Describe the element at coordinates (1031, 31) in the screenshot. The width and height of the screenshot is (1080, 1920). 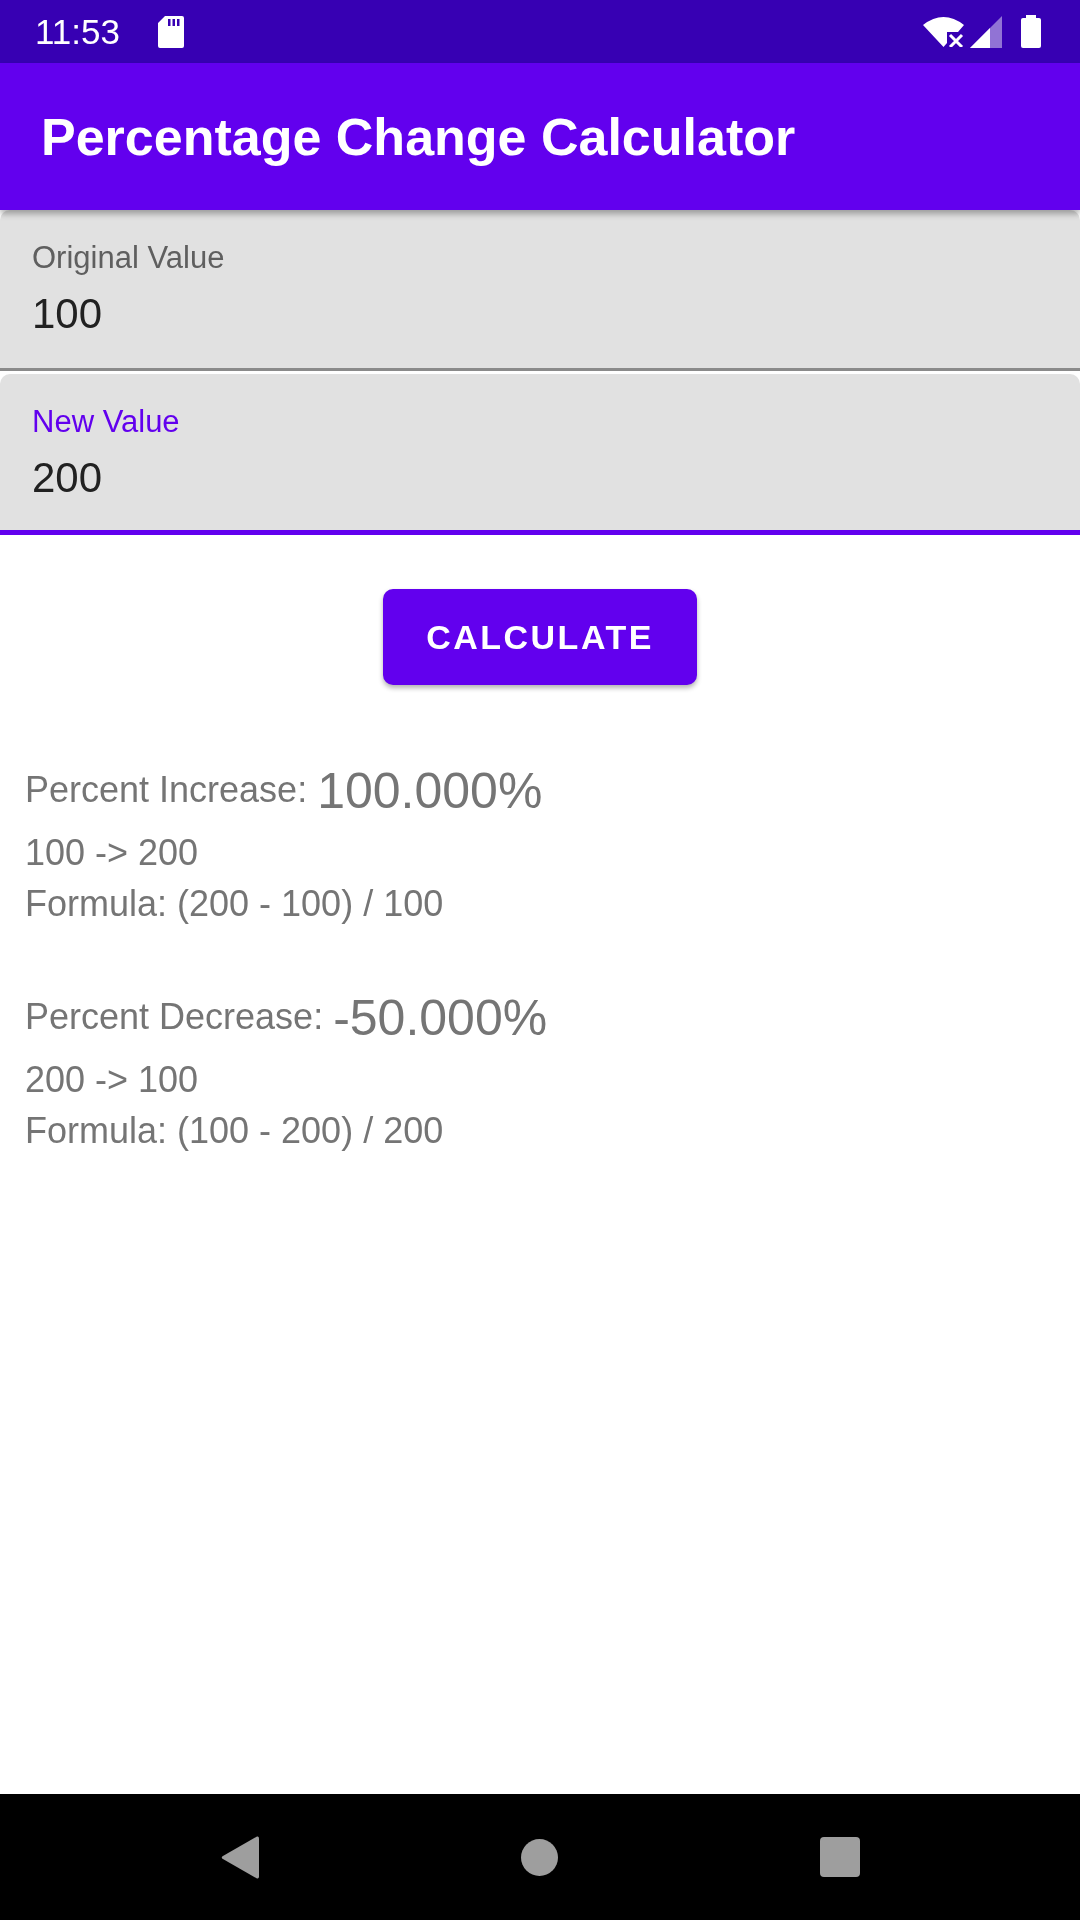
I see `battery-icon` at that location.